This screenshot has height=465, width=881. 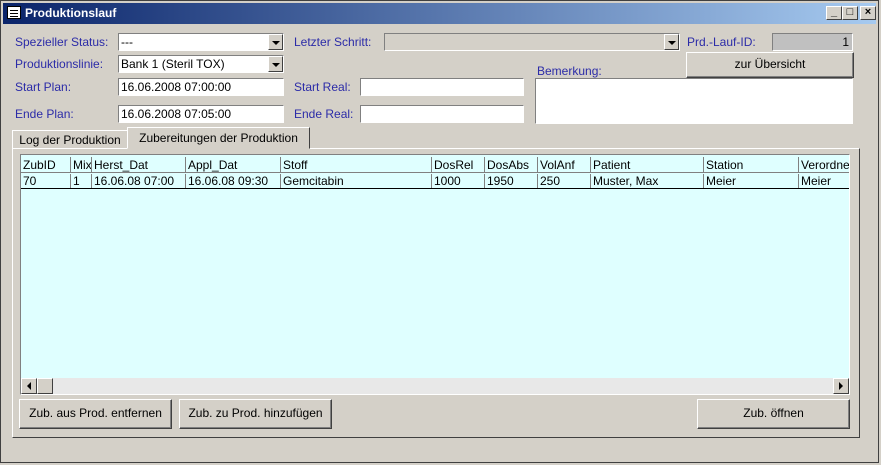 What do you see at coordinates (201, 42) in the screenshot?
I see `spezieller-status-combo: ---` at bounding box center [201, 42].